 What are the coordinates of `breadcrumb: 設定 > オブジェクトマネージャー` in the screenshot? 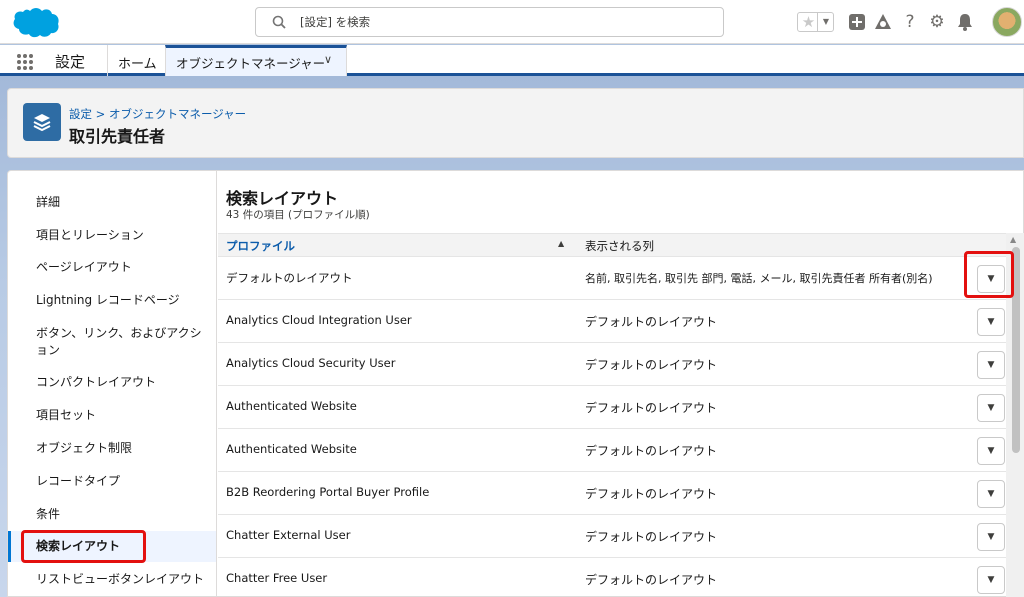 It's located at (157, 114).